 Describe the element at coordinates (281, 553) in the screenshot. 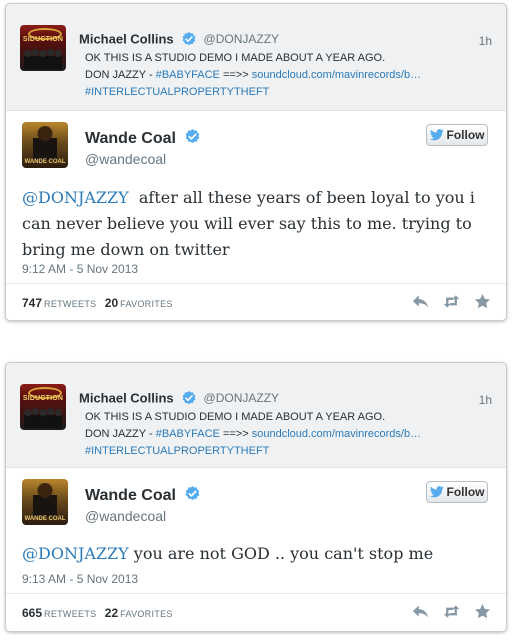

I see `reply-line-1-text: you are not GOD .. you can't stop me` at that location.